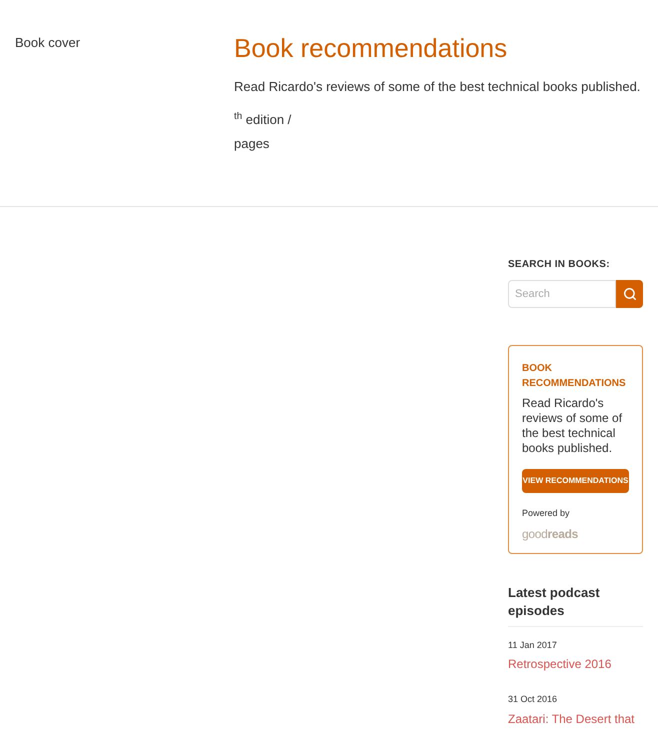 This screenshot has height=750, width=658. What do you see at coordinates (546, 513) in the screenshot?
I see `powered-by-text: Powered by` at bounding box center [546, 513].